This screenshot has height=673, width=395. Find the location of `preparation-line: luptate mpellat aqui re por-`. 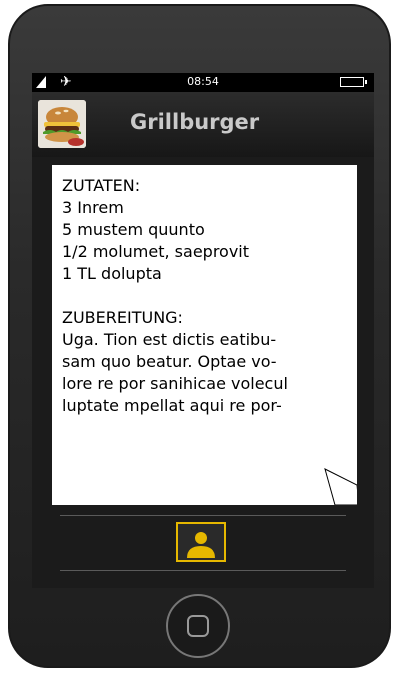

preparation-line: luptate mpellat aqui re por- is located at coordinates (172, 405).